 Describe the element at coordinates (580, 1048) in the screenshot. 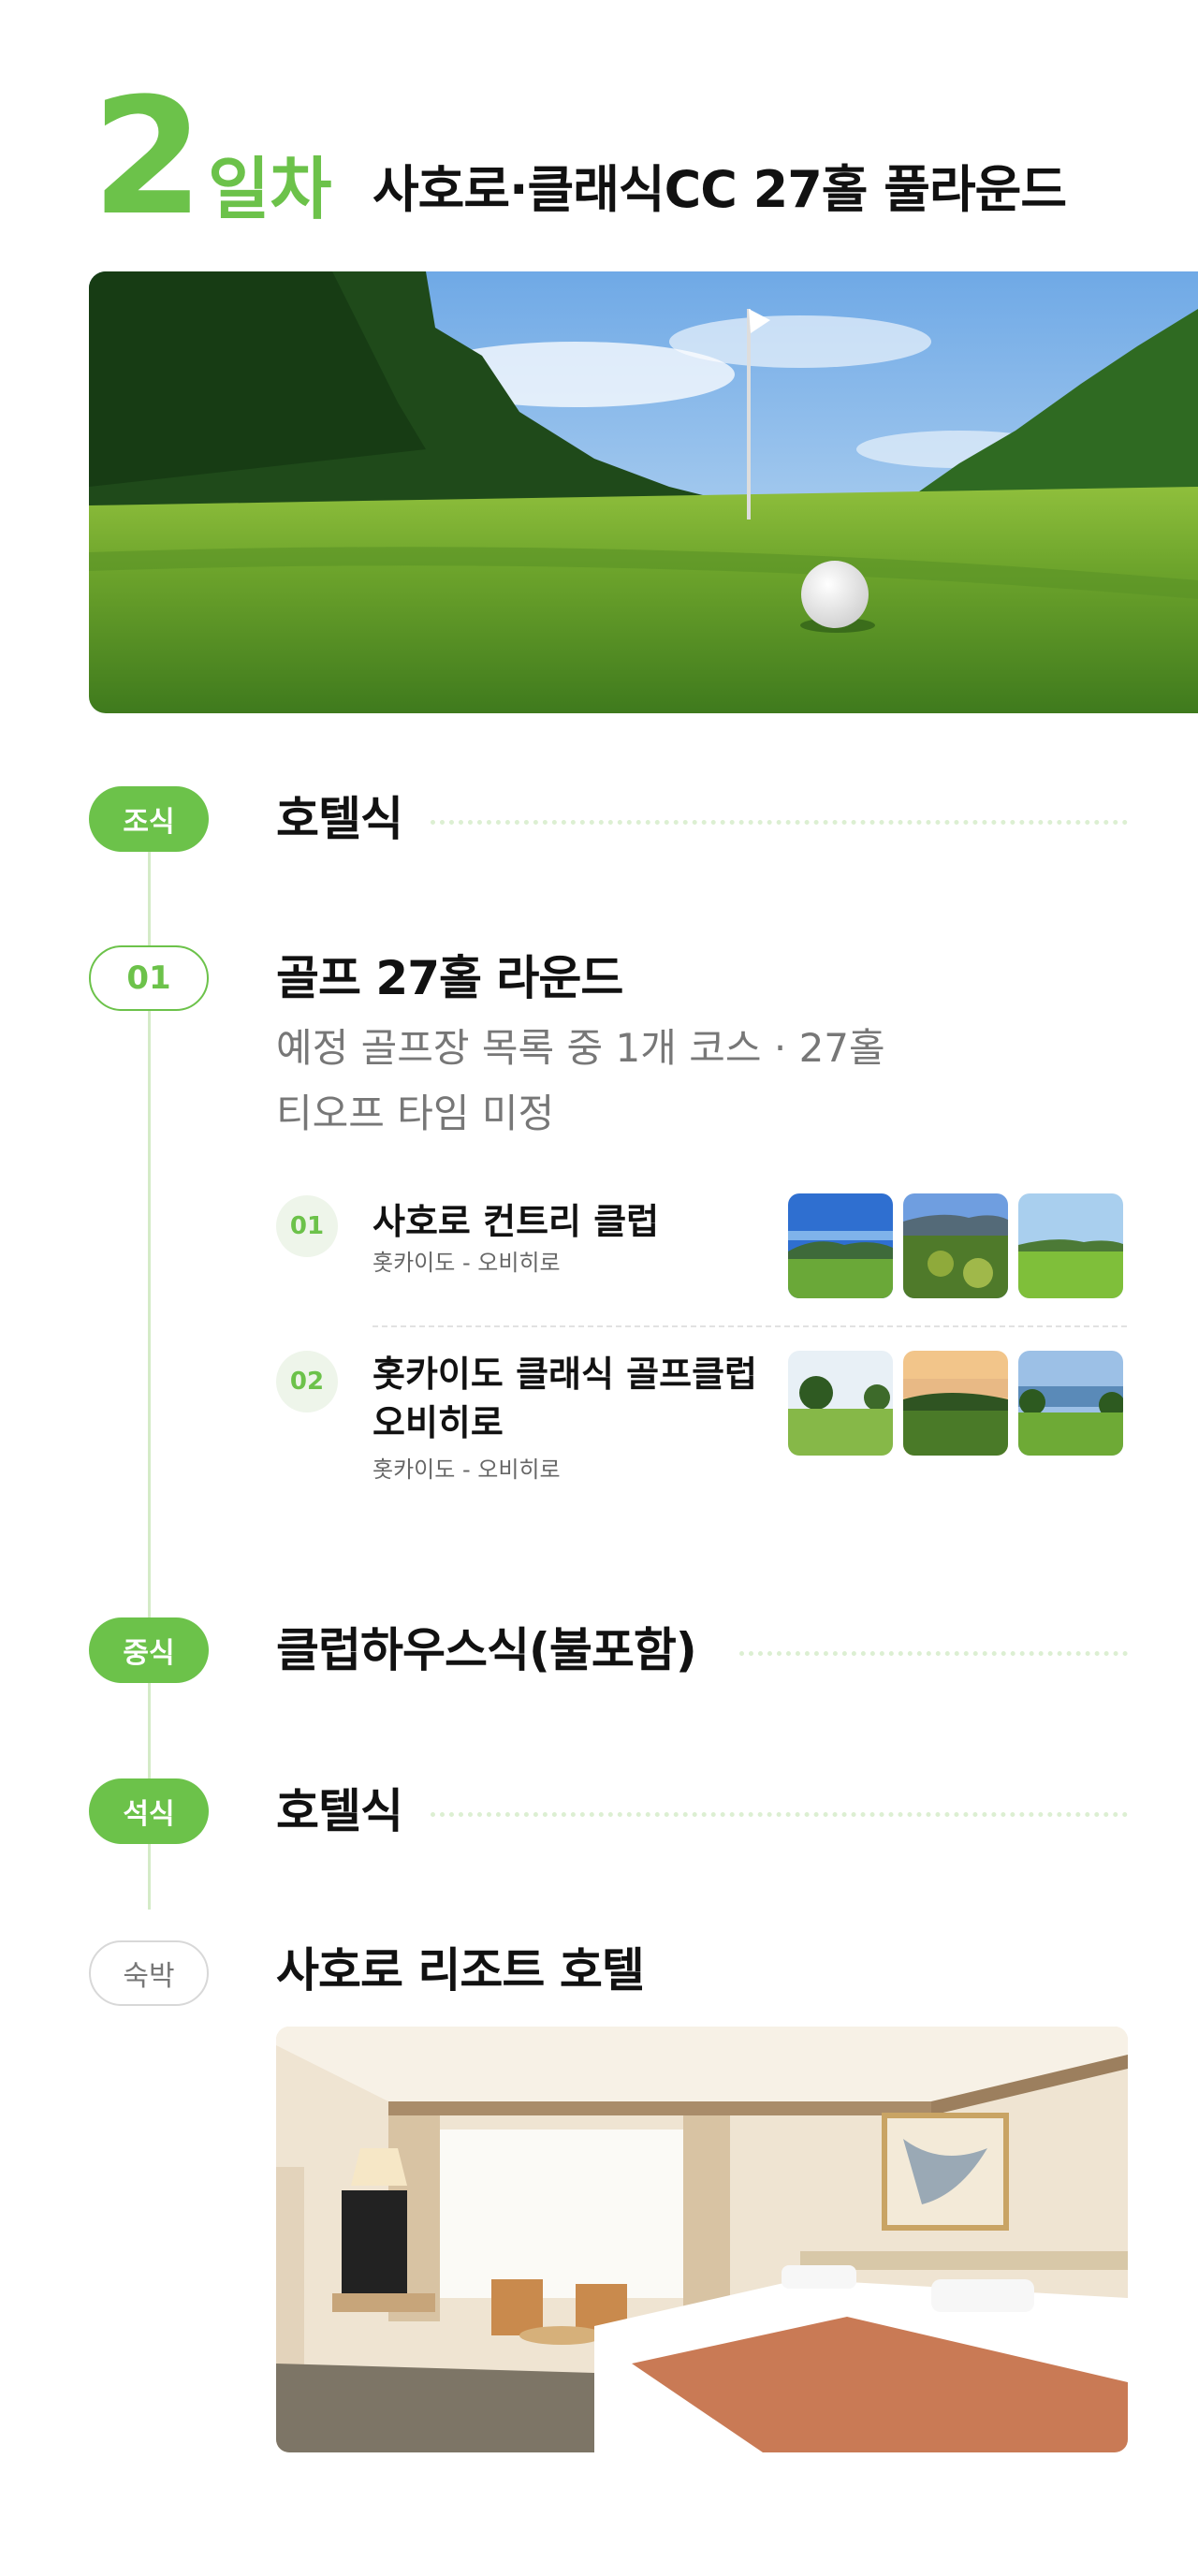

I see `golf-detail-course: 예정 골프장 목록 중 1개 코스 · 27홀` at that location.